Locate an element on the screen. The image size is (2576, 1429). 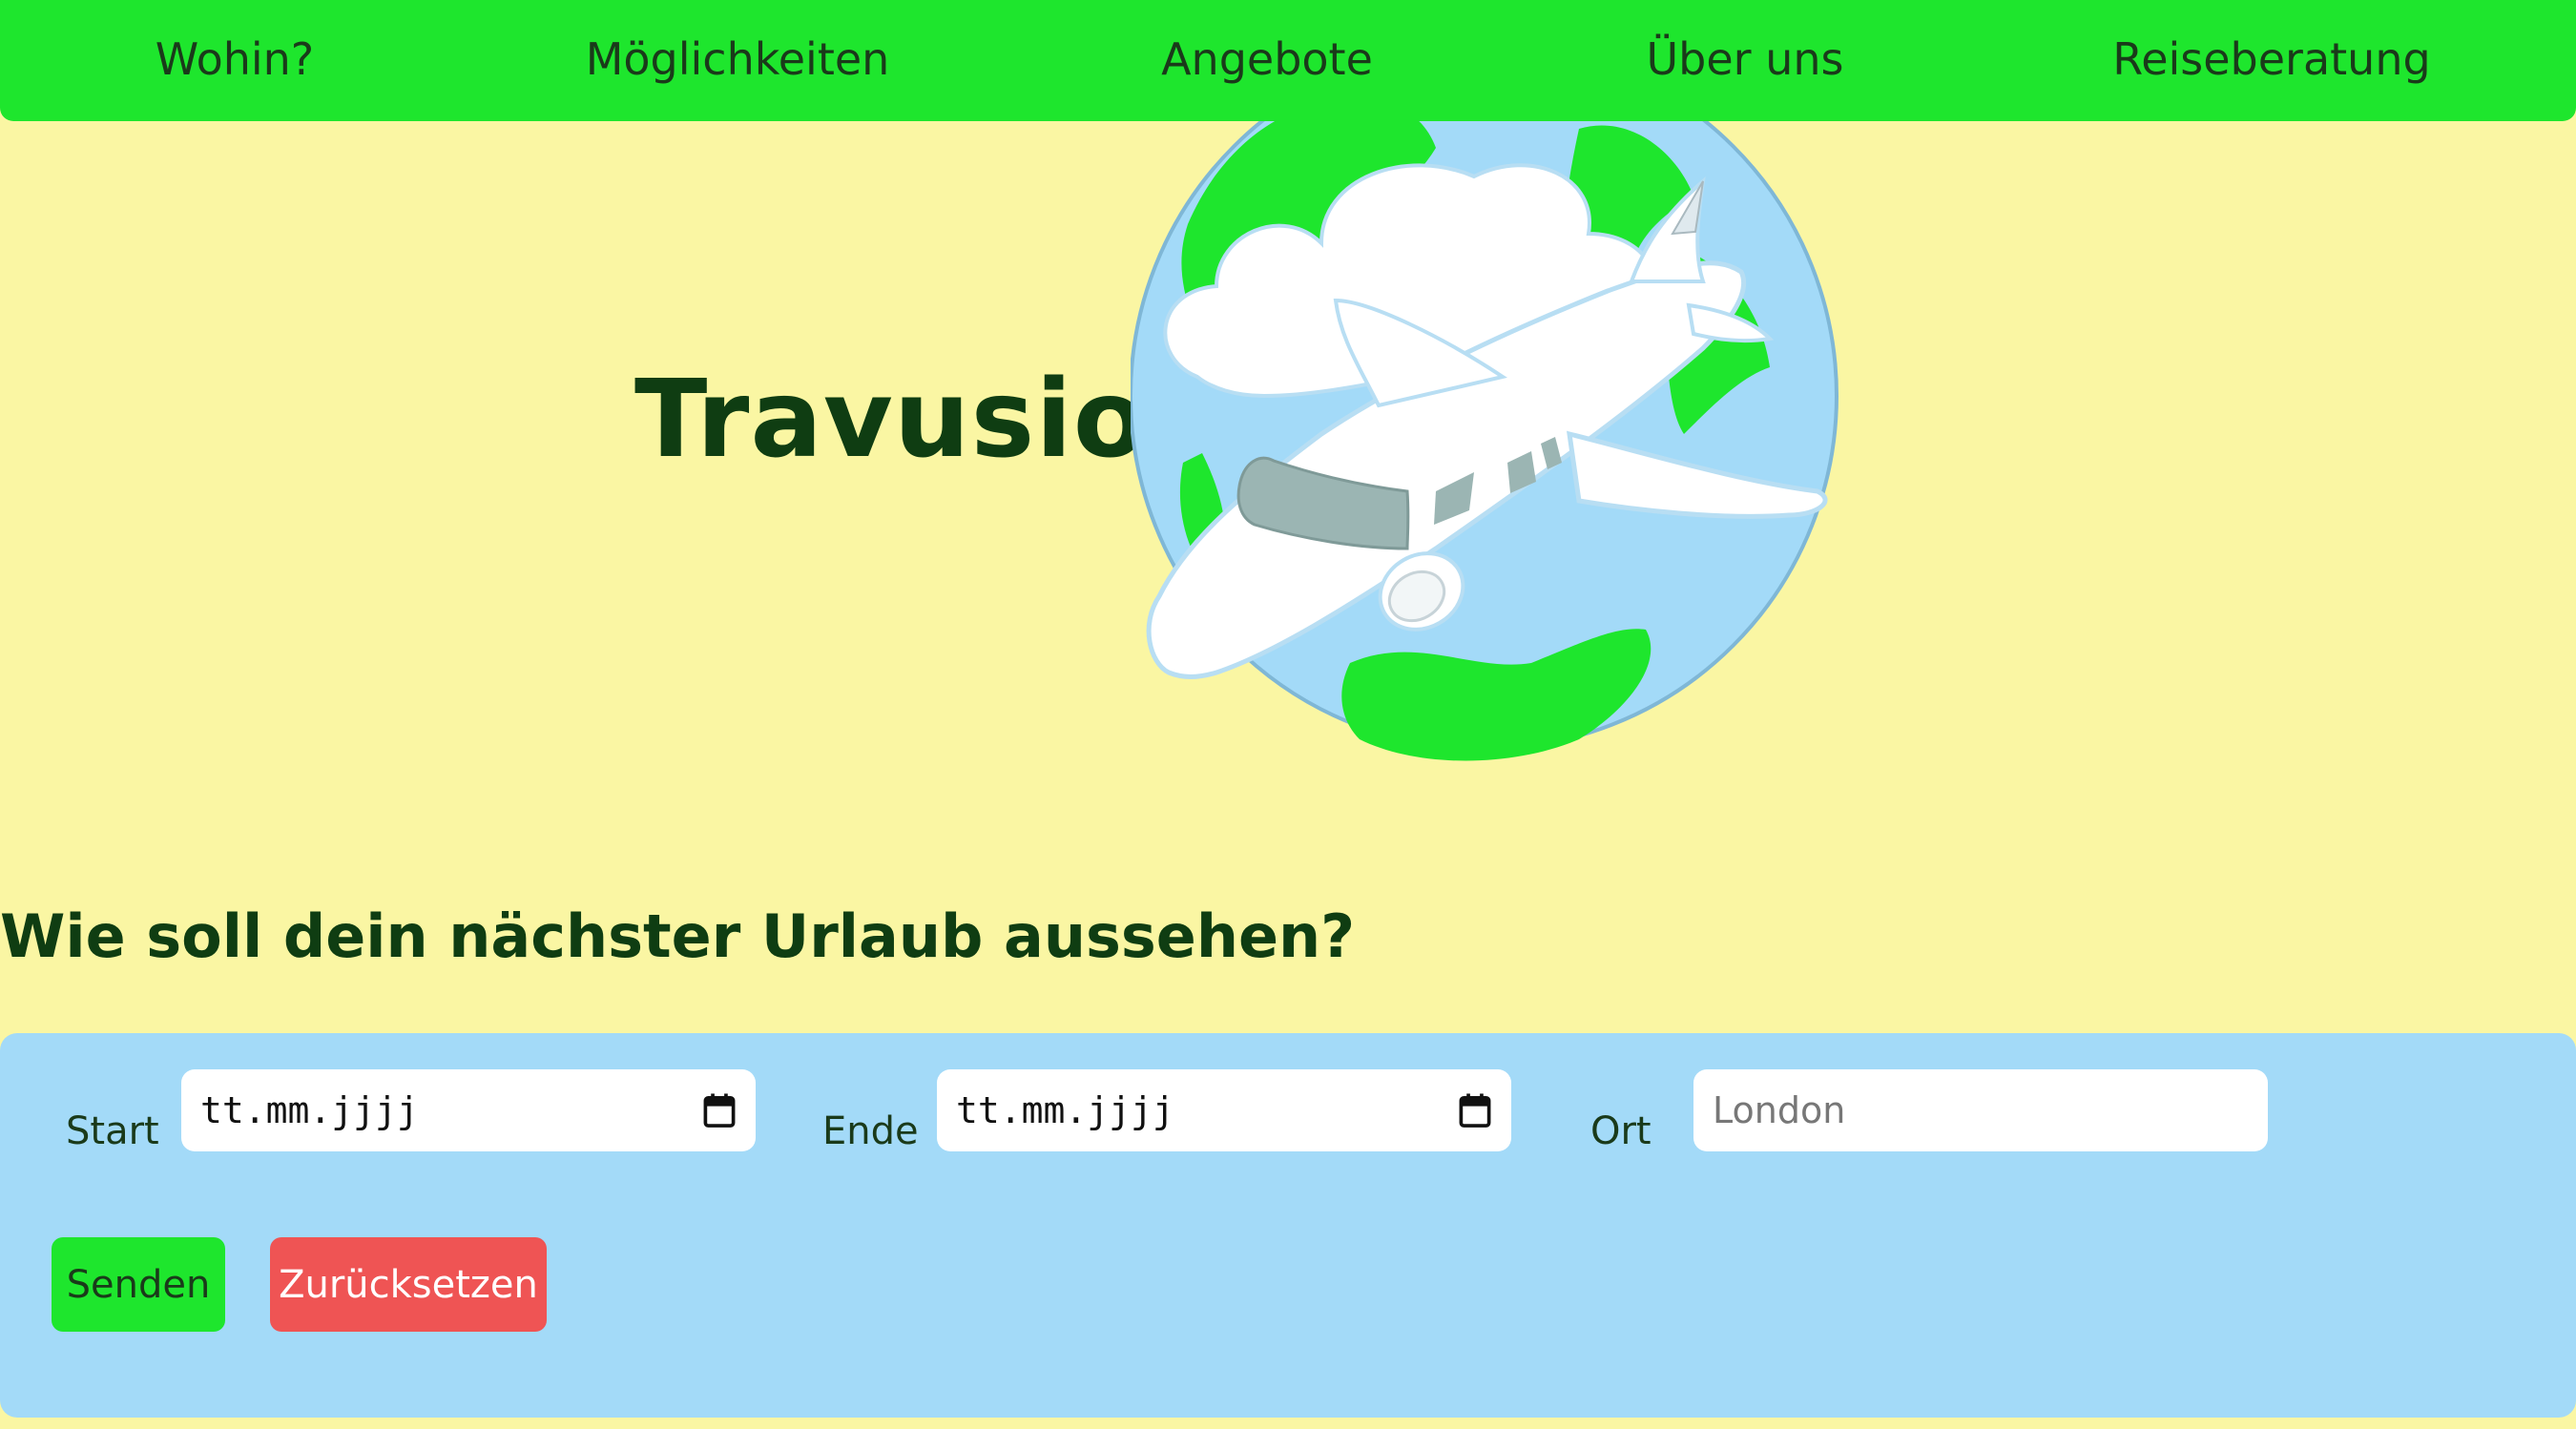
start-date-label: Start is located at coordinates (112, 1131).